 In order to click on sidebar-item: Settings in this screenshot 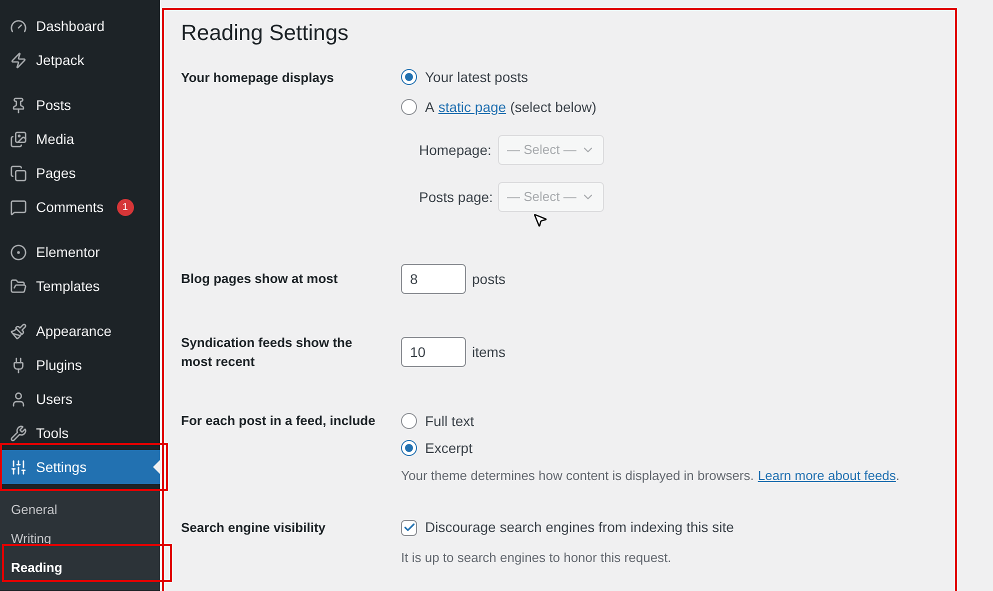, I will do `click(80, 467)`.